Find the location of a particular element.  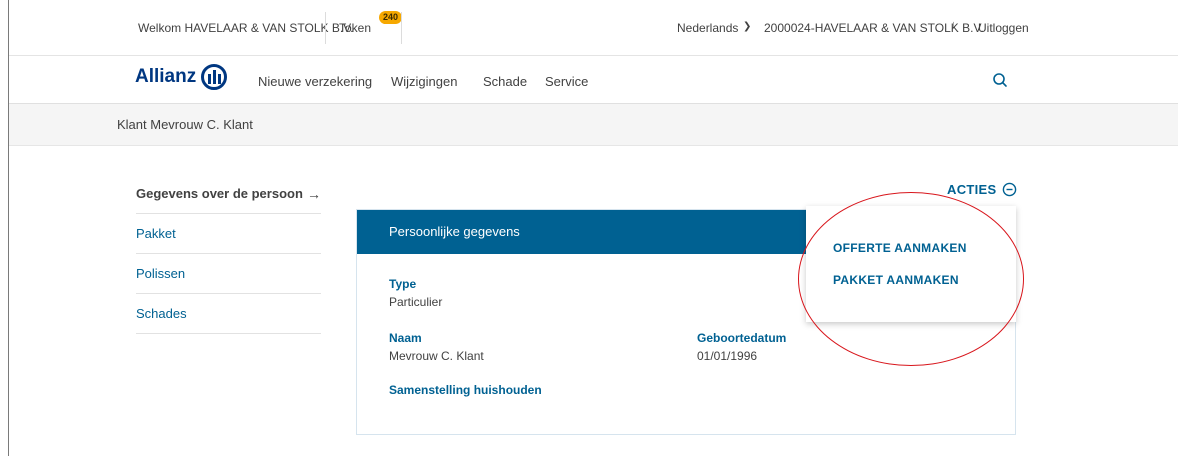

dropdown-arrow-icon: ↓ is located at coordinates (954, 25).